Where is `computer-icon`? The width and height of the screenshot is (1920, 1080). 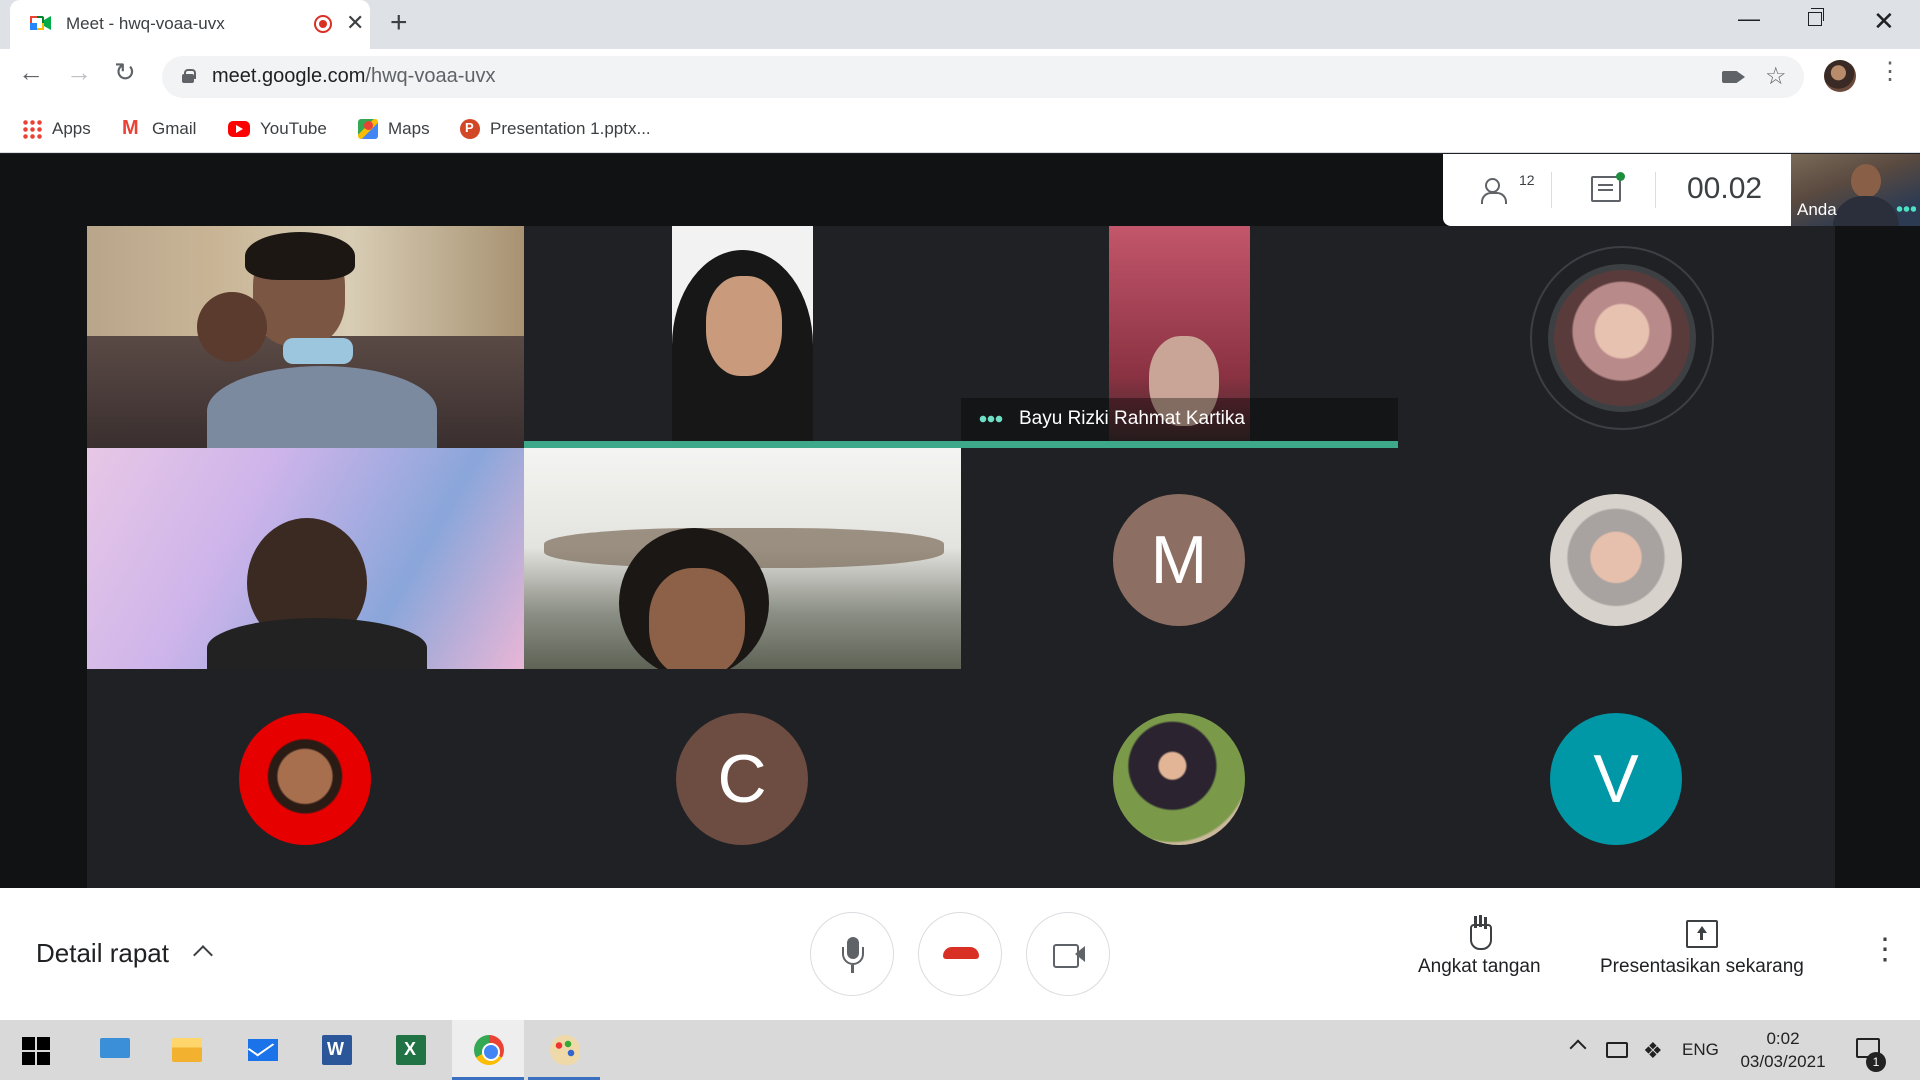
computer-icon is located at coordinates (115, 1048).